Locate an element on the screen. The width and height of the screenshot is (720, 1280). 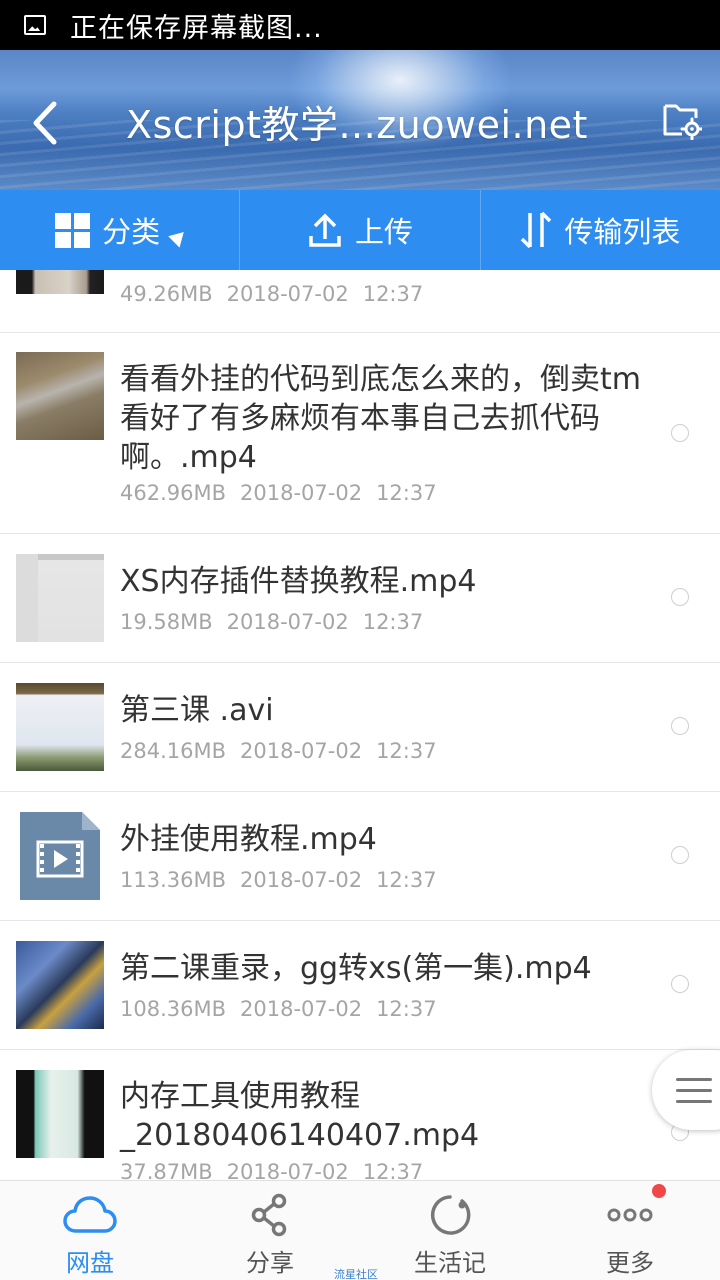
nav-item-cloud-disk: 网盘 is located at coordinates (90, 1230).